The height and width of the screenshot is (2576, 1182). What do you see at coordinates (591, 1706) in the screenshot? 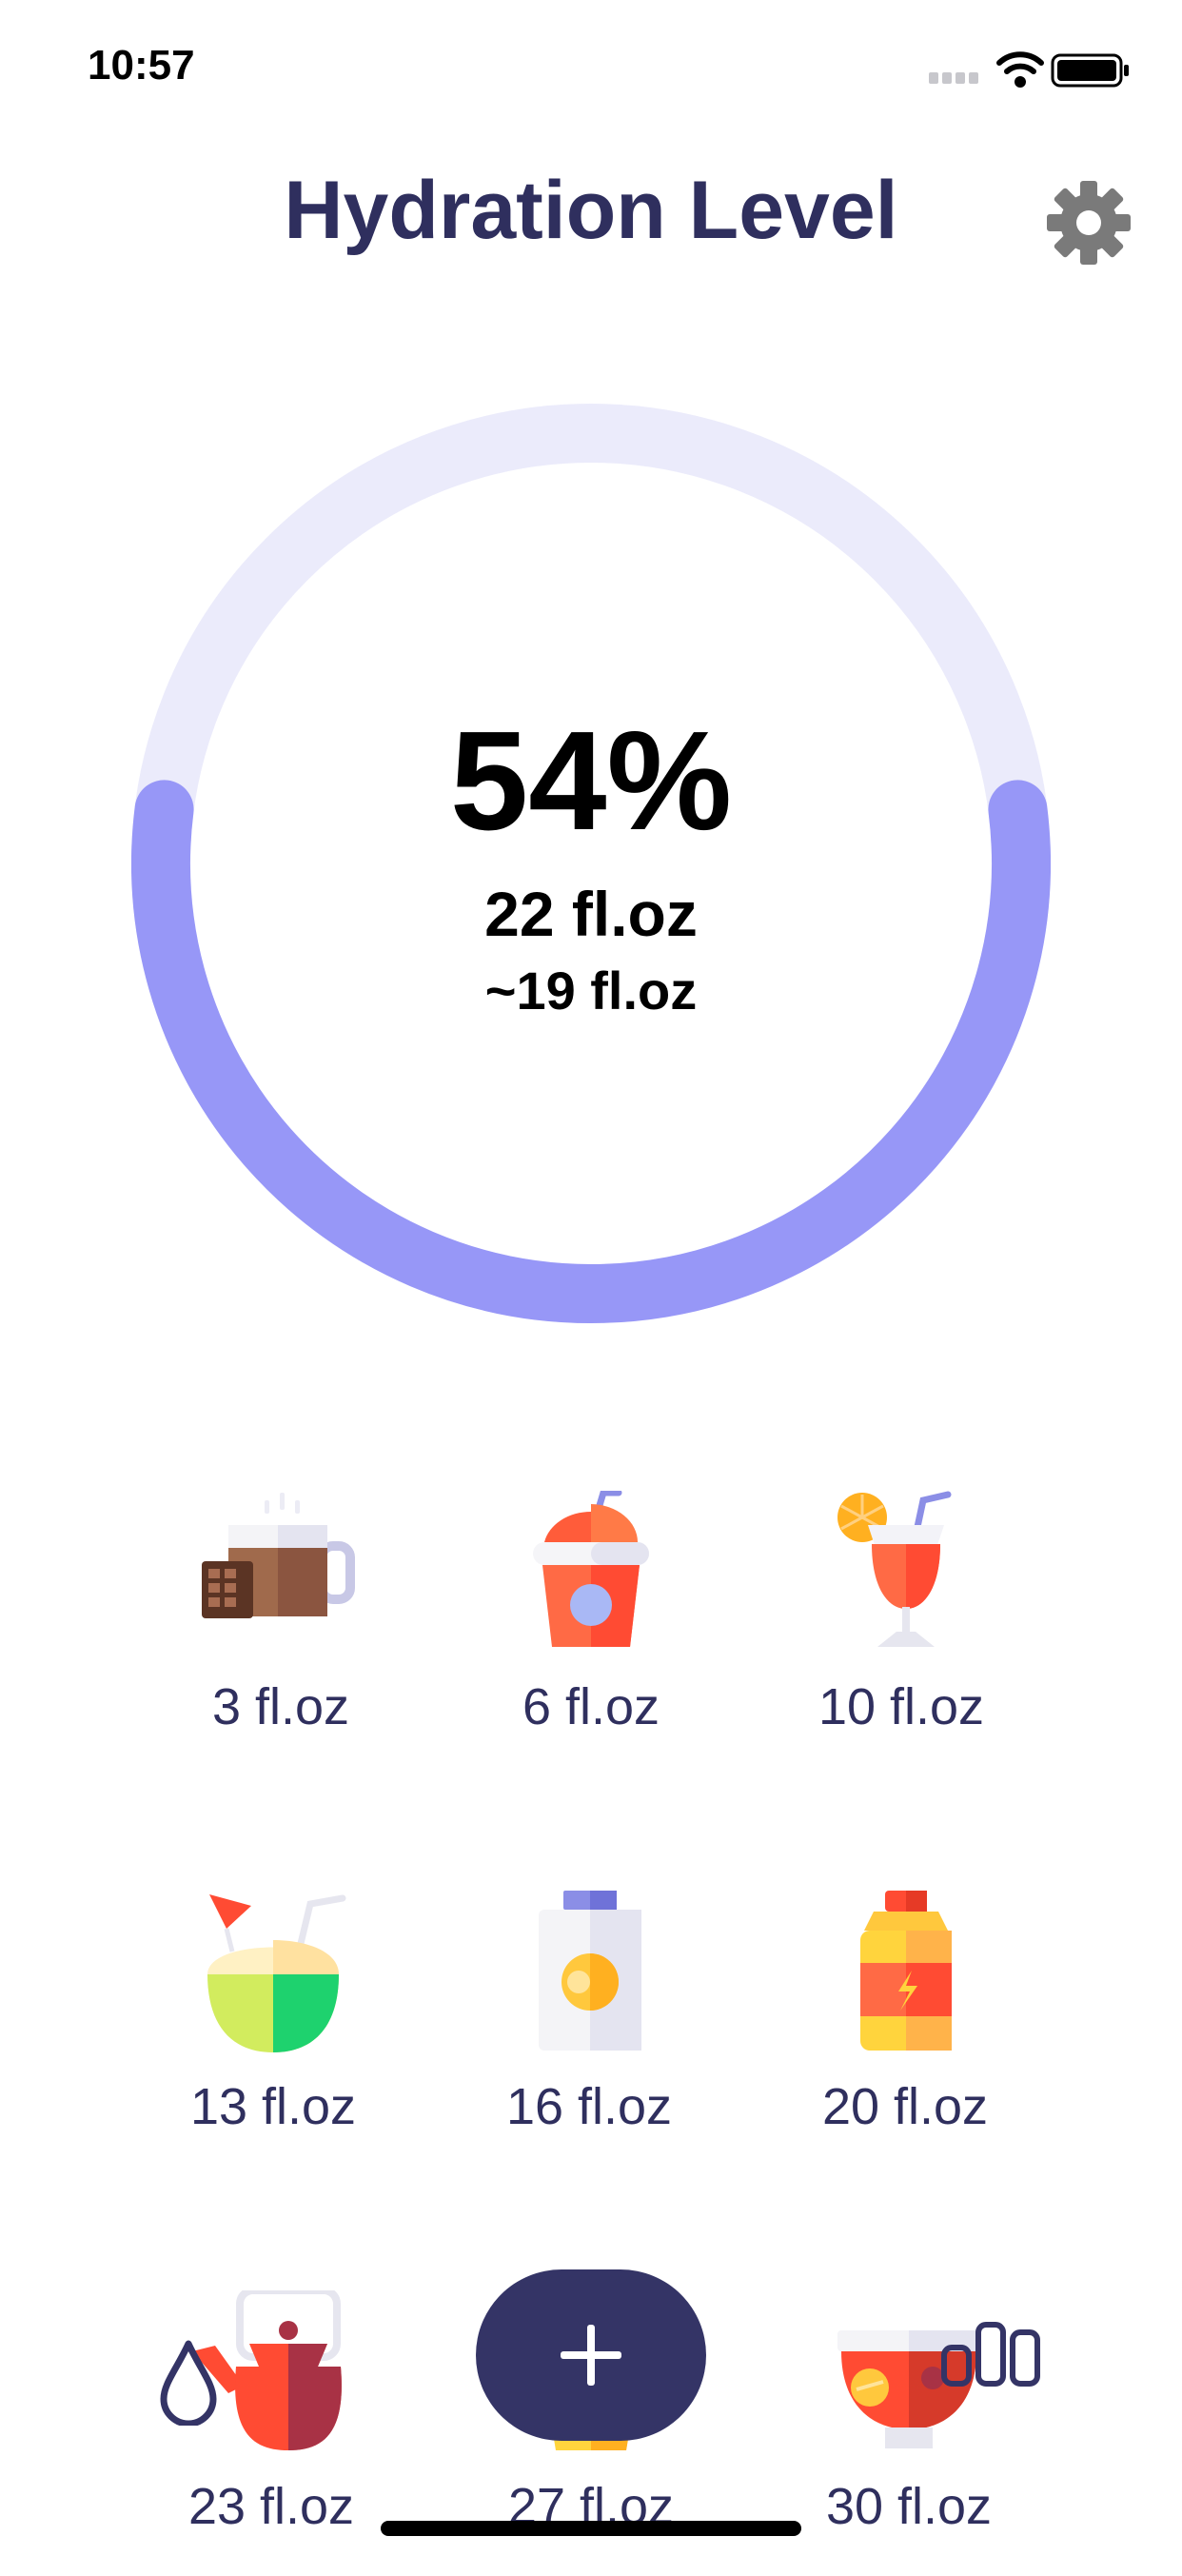
I see `drink-amount-label: 6 fl.oz` at bounding box center [591, 1706].